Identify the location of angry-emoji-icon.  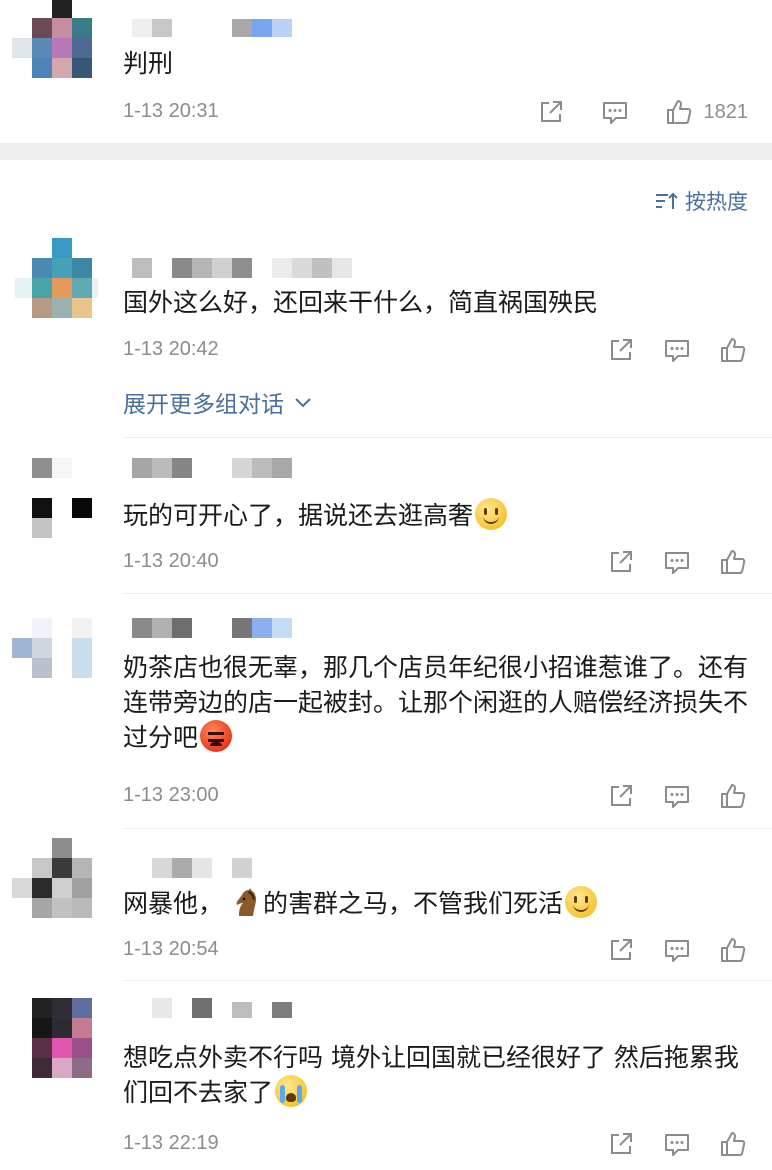
(216, 736).